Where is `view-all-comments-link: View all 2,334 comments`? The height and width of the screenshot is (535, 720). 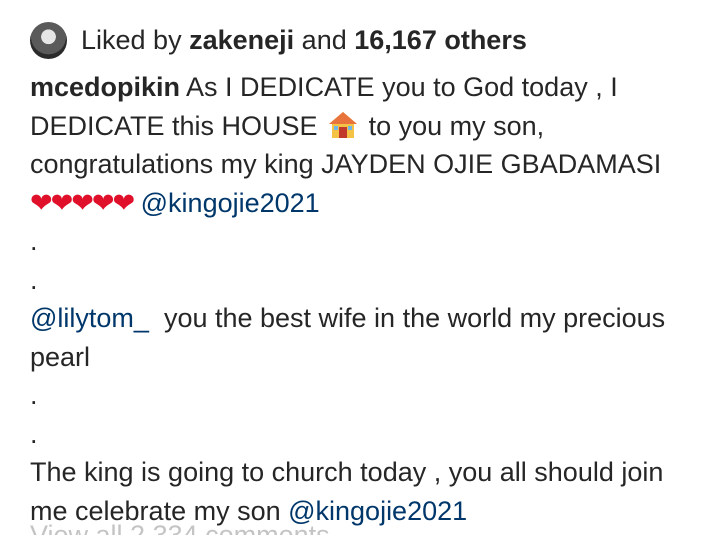
view-all-comments-link: View all 2,334 comments is located at coordinates (180, 527).